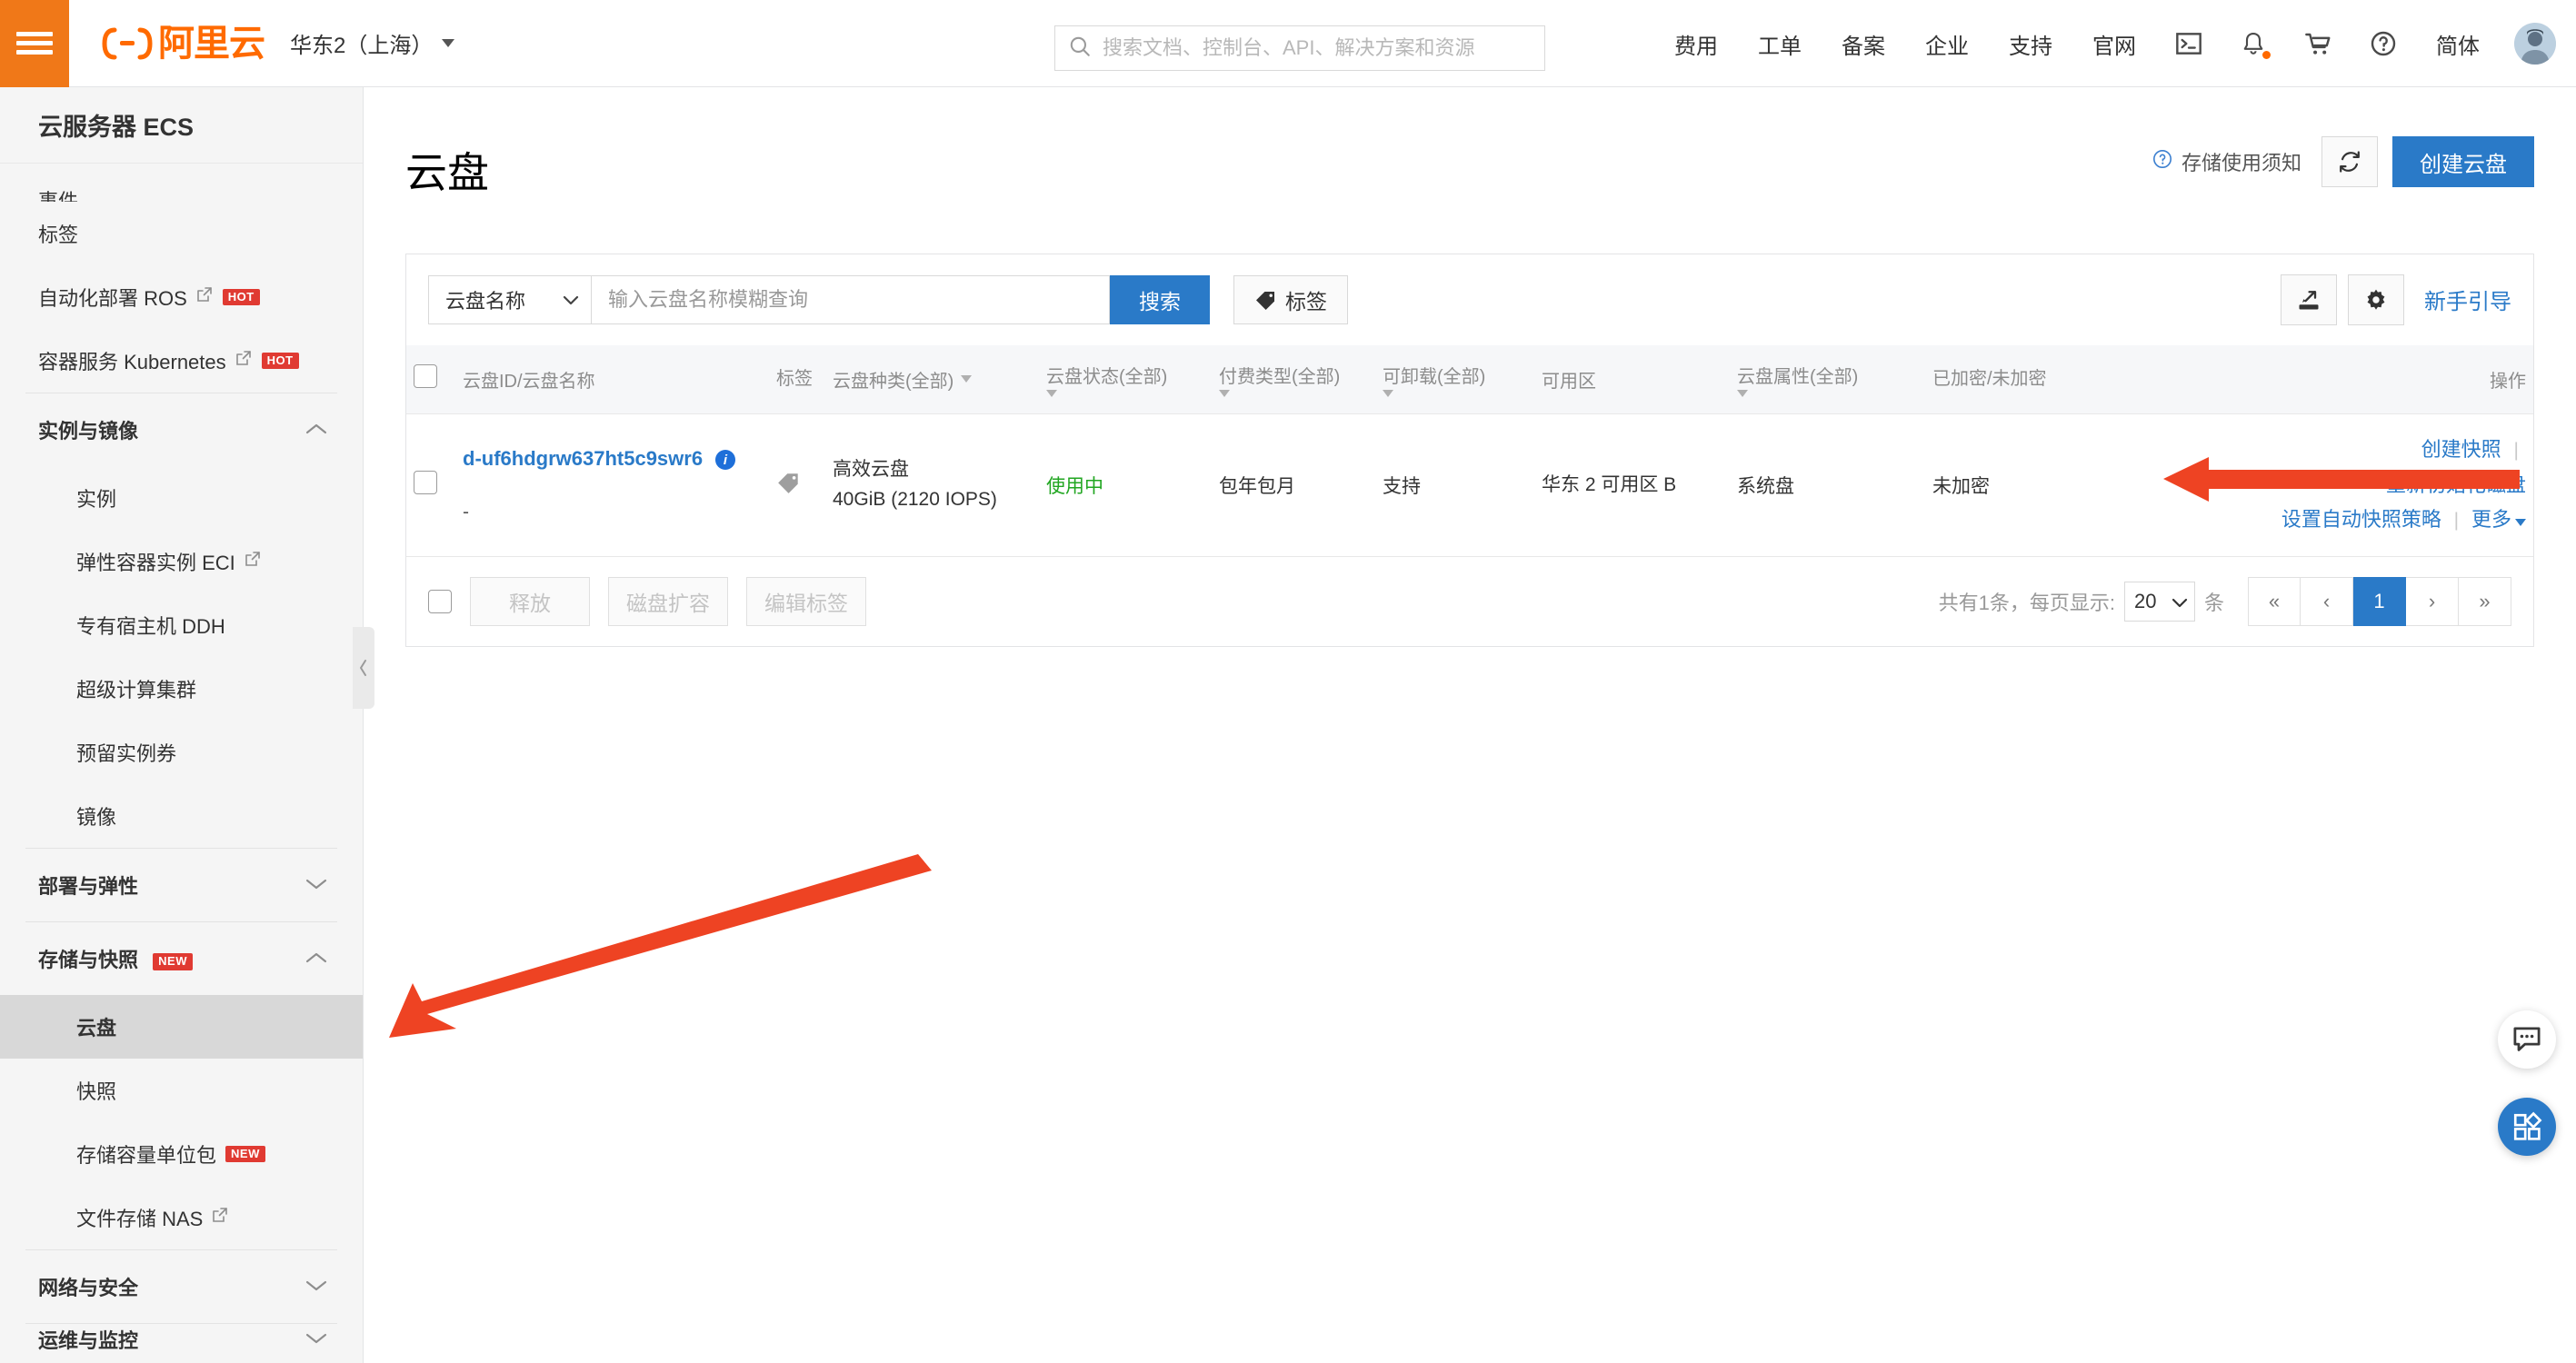 This screenshot has height=1363, width=2576. What do you see at coordinates (2535, 44) in the screenshot?
I see `avatar` at bounding box center [2535, 44].